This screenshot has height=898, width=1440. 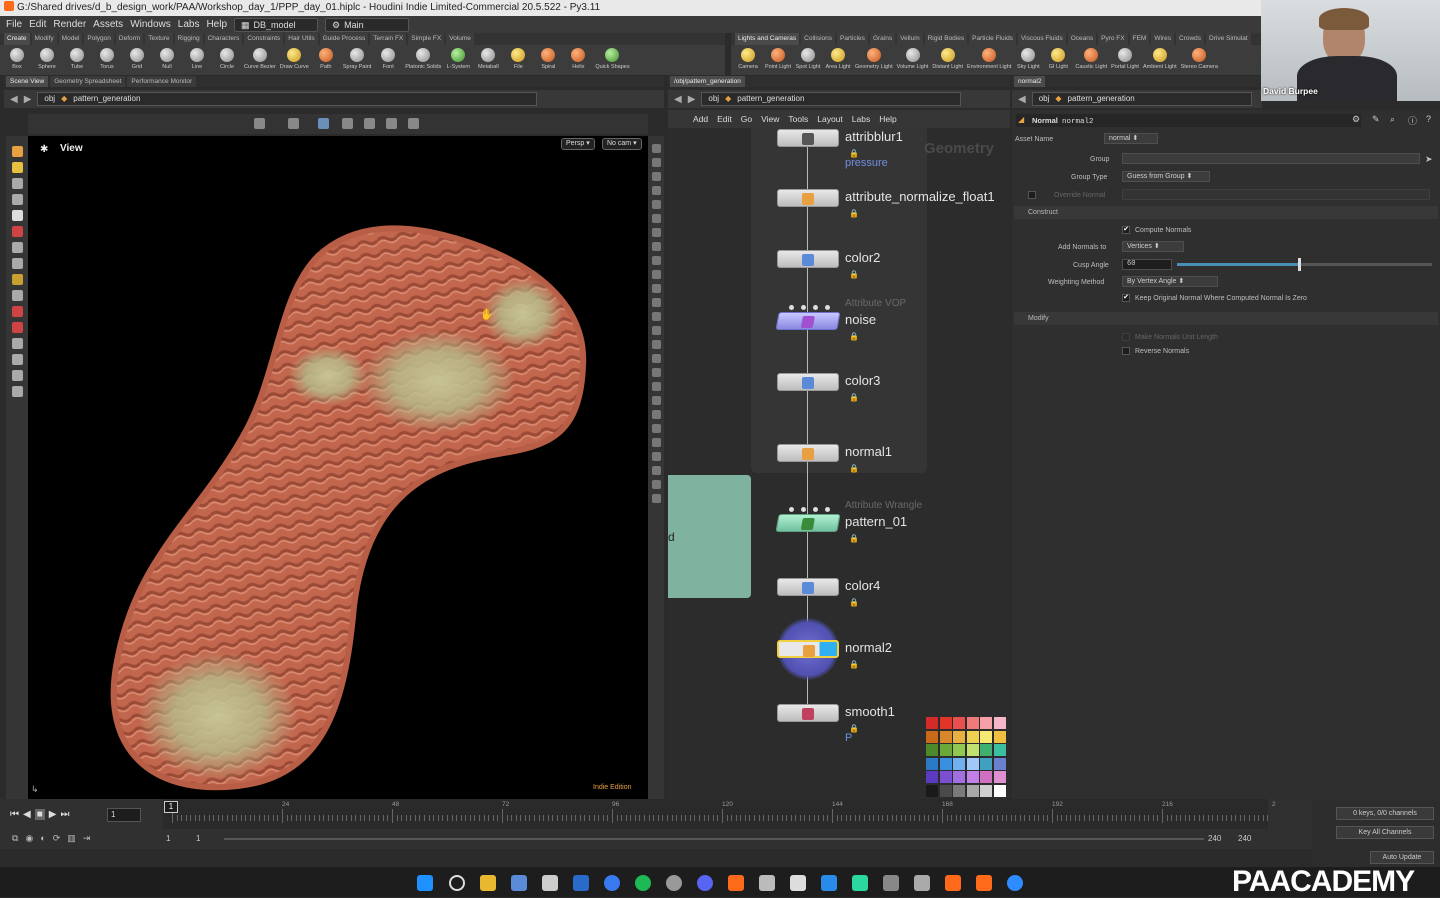 What do you see at coordinates (17, 295) in the screenshot?
I see `viewport-tool-9-icon` at bounding box center [17, 295].